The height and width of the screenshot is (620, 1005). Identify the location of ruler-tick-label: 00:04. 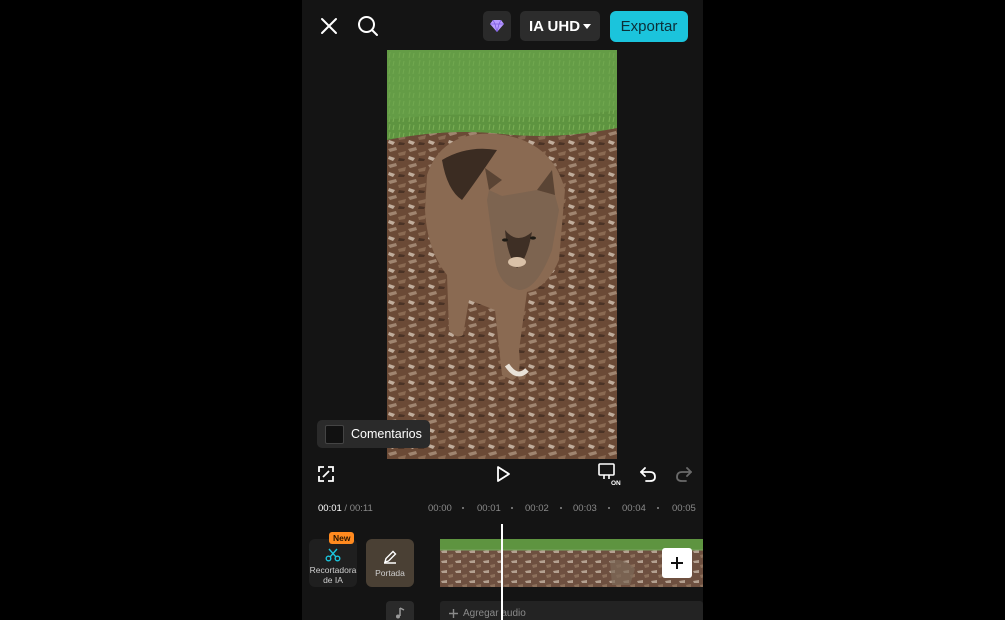
(634, 508).